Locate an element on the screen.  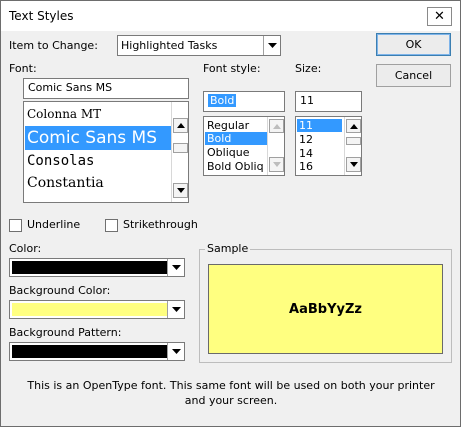
font-style-item: Regular is located at coordinates (236, 125).